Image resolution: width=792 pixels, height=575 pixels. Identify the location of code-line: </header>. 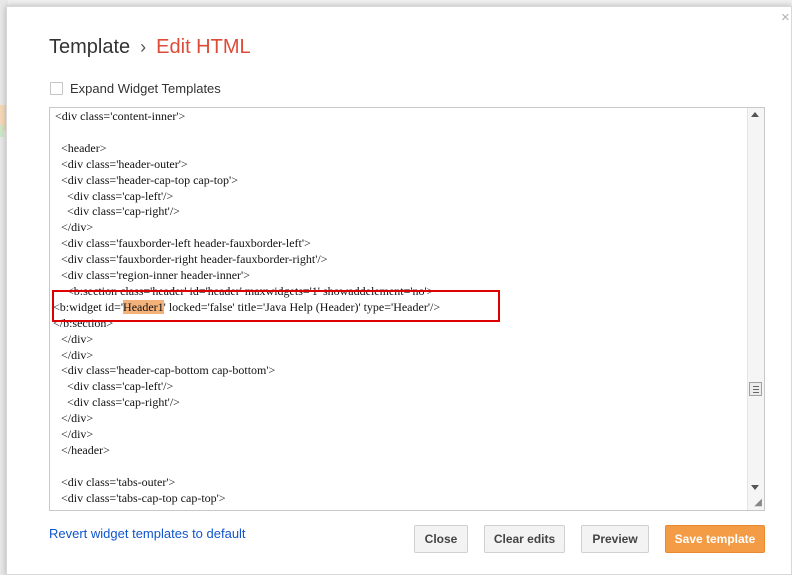
(82, 449).